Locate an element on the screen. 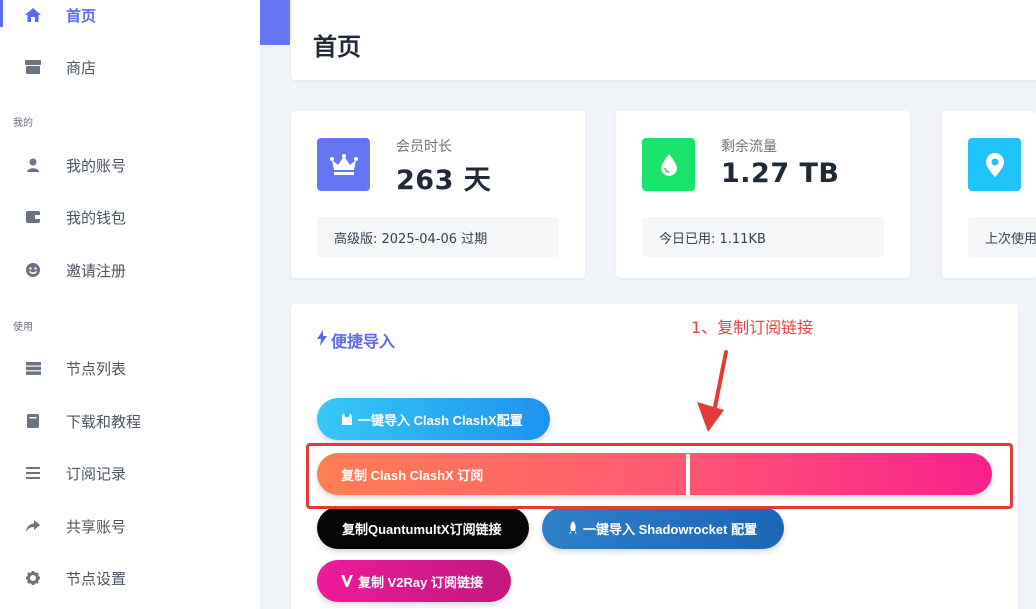 Image resolution: width=1036 pixels, height=609 pixels. sidebar-item-label: 下载和教程 is located at coordinates (104, 421).